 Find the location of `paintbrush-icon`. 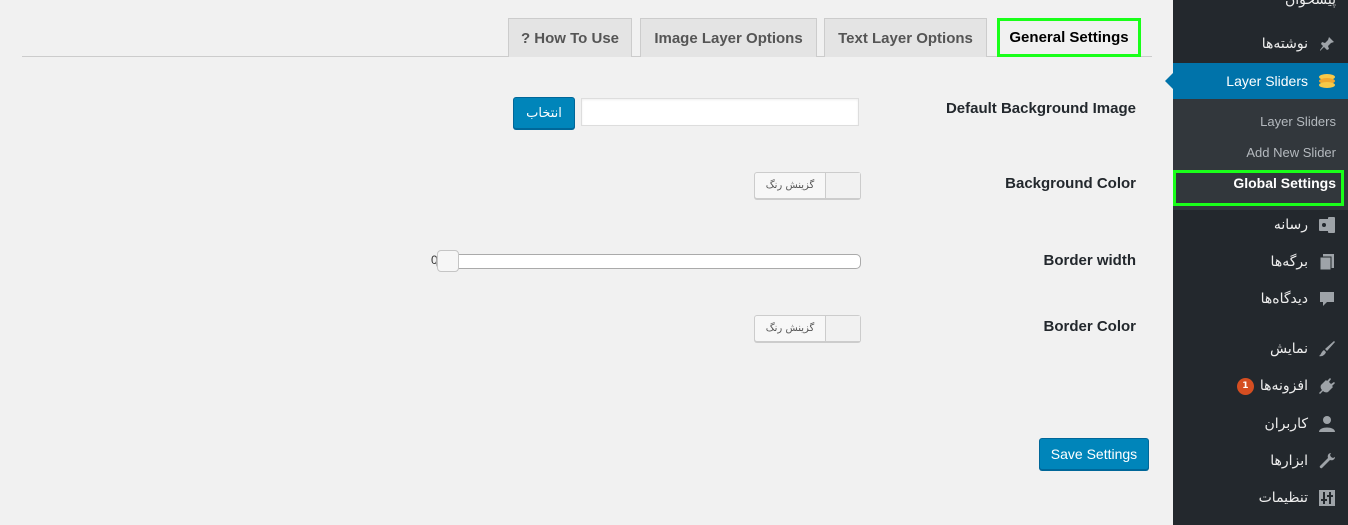

paintbrush-icon is located at coordinates (1327, 349).